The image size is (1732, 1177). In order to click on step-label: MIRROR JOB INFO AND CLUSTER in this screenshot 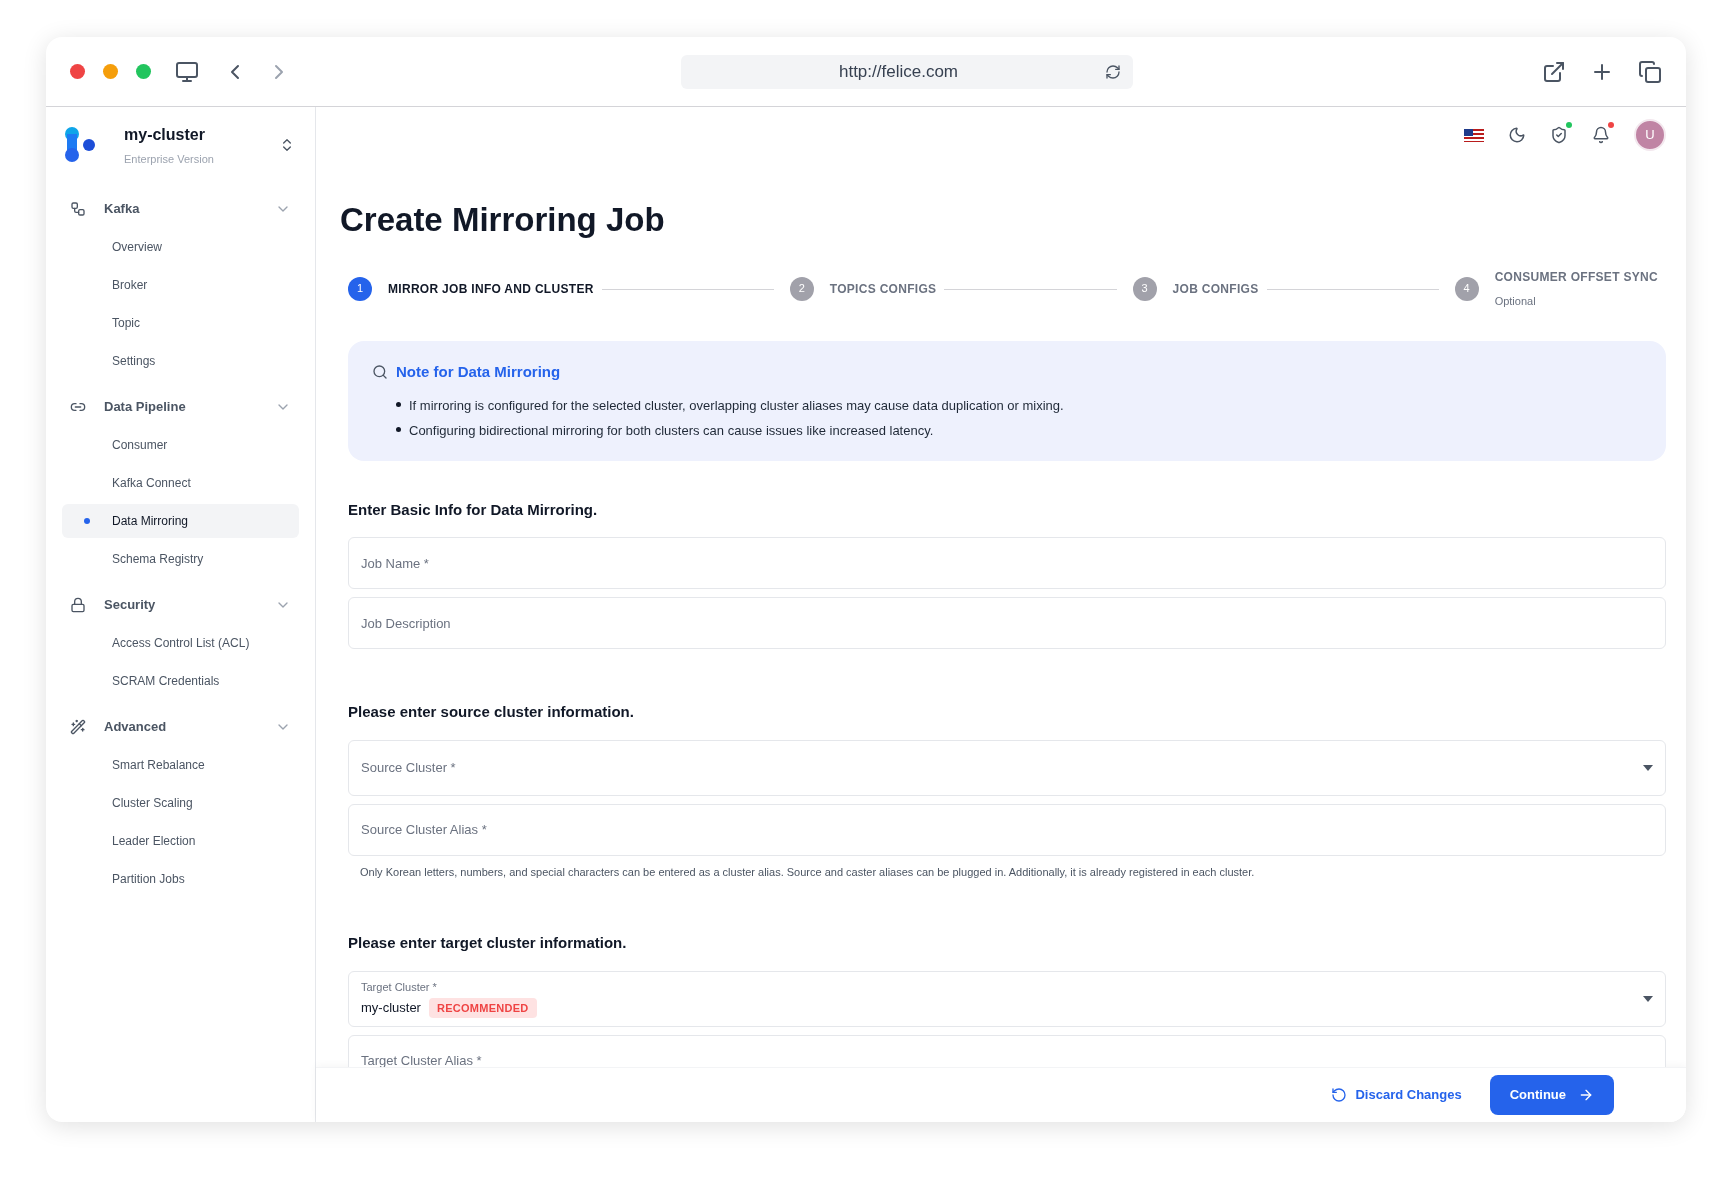, I will do `click(491, 289)`.